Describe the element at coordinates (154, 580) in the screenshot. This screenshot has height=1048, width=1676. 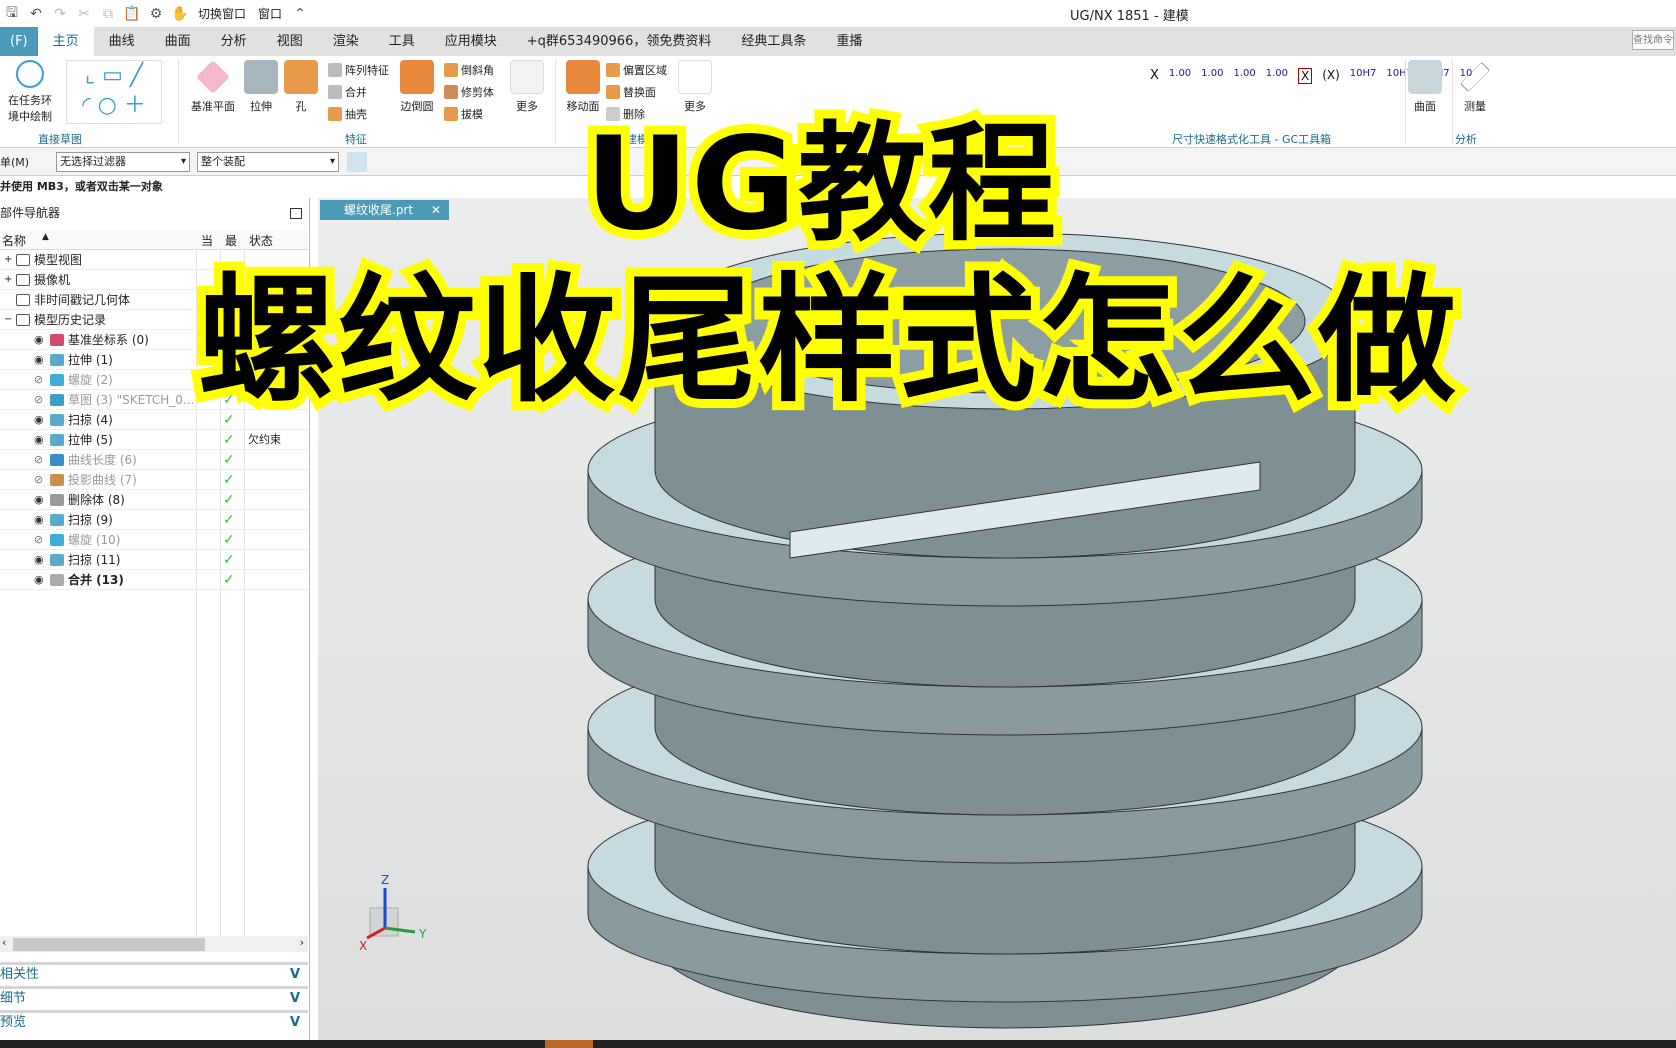
I see `feature-row: ◉ 合并 (13) ✓` at that location.